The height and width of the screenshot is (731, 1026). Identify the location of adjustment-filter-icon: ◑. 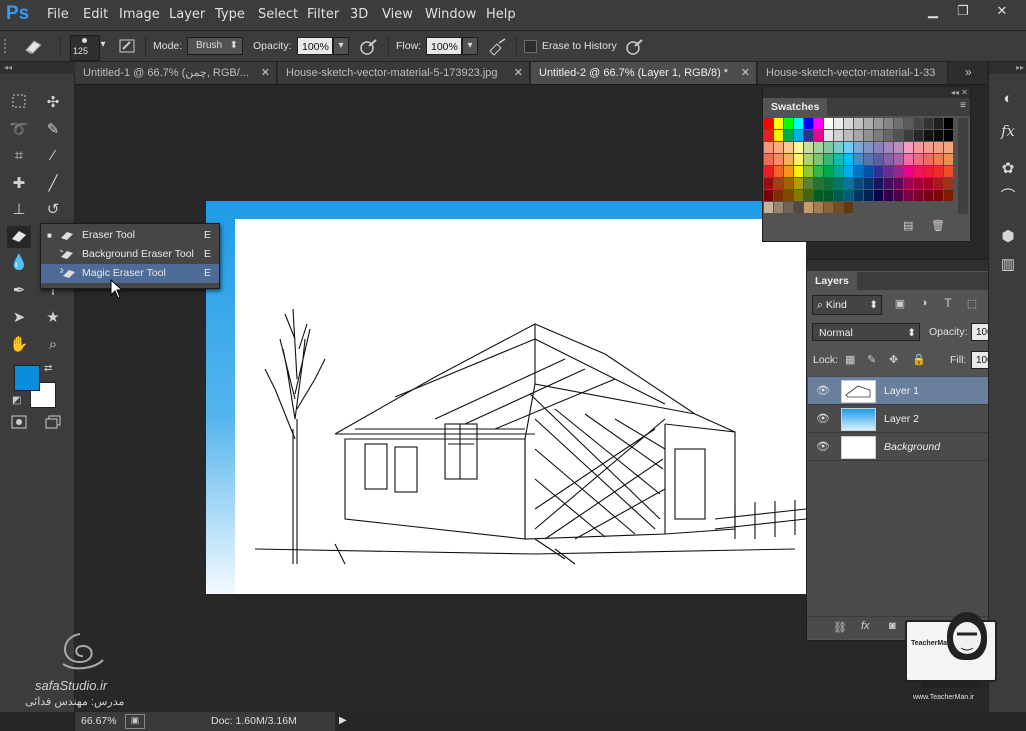
(924, 303).